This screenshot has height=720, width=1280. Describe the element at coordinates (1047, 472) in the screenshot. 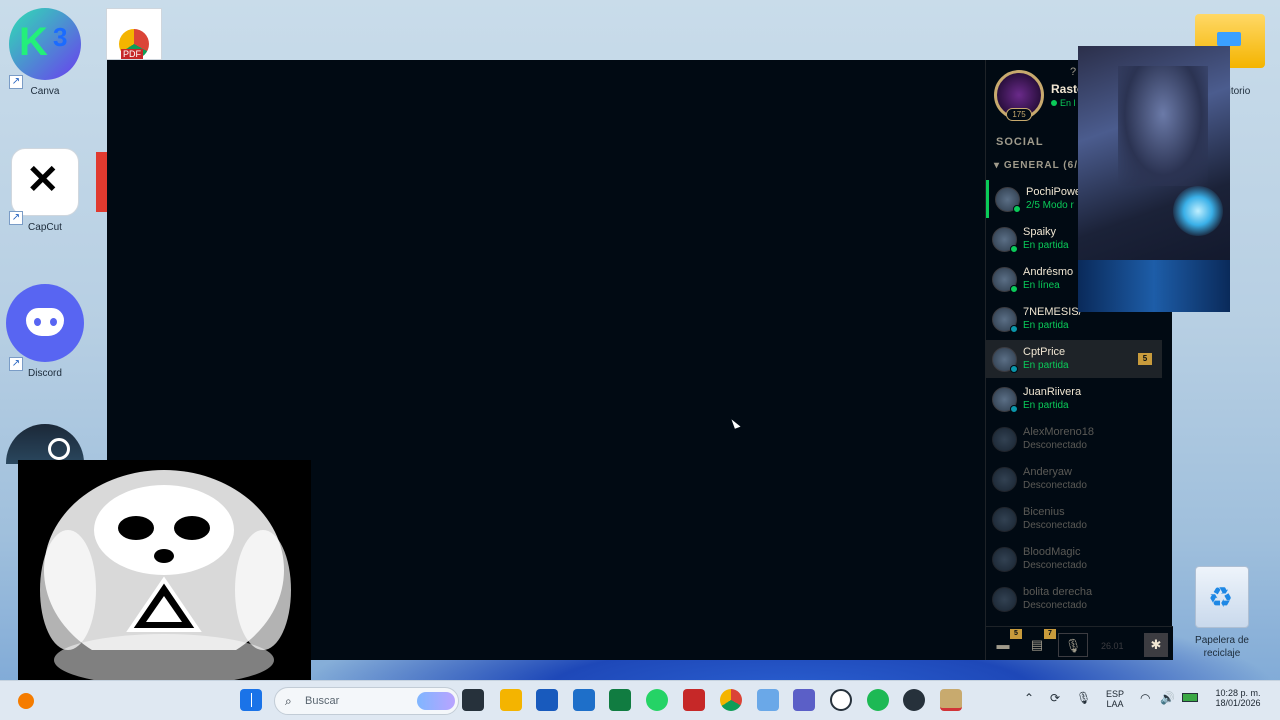

I see `friend-name: Anderyaw` at that location.